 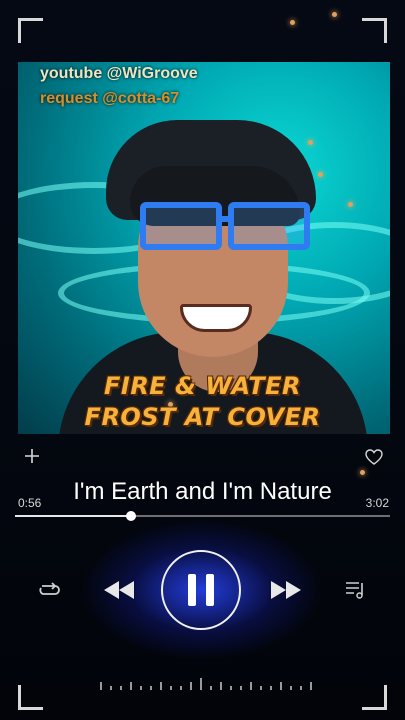 I want to click on frame-corner-bottom-left, so click(x=30, y=697).